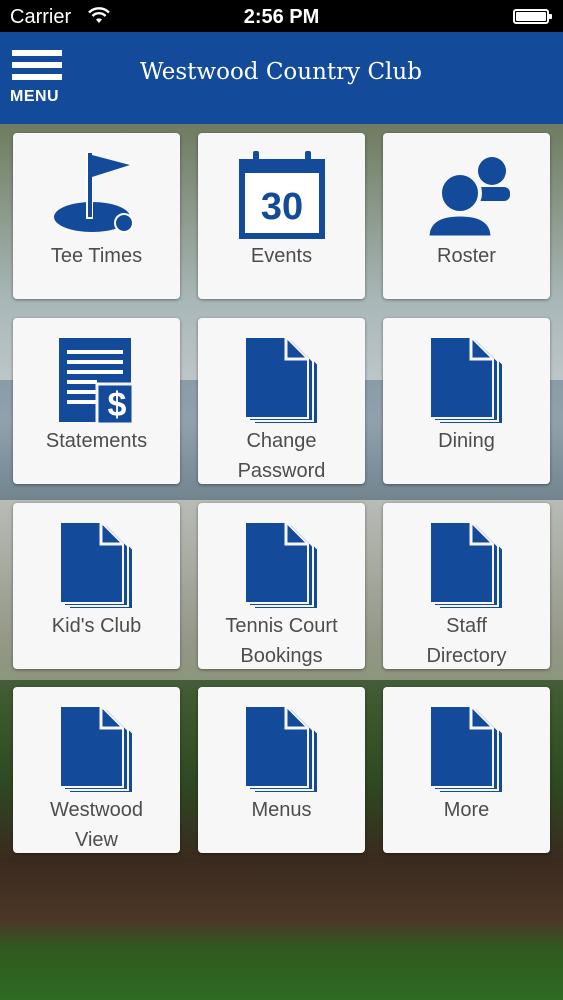 This screenshot has height=1000, width=563. Describe the element at coordinates (467, 198) in the screenshot. I see `people-icon` at that location.